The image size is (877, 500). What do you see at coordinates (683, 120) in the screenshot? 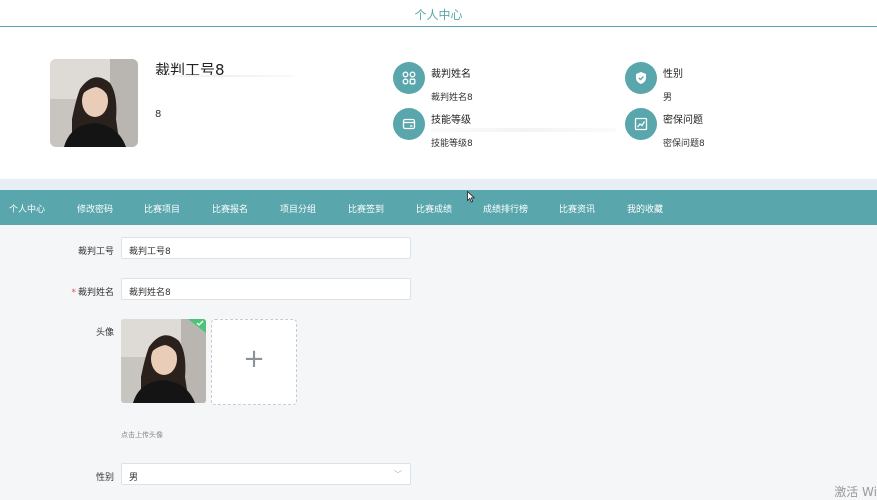
I see `info-label: 密保问题` at bounding box center [683, 120].